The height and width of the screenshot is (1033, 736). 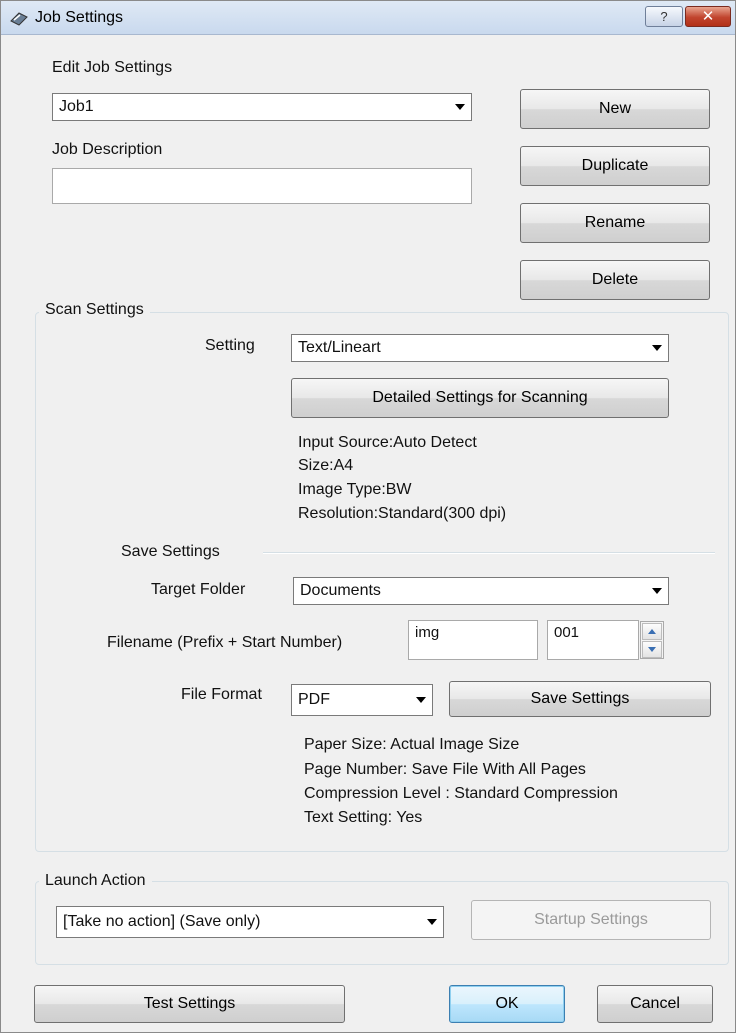 What do you see at coordinates (170, 551) in the screenshot?
I see `save-settings-label: Save Settings` at bounding box center [170, 551].